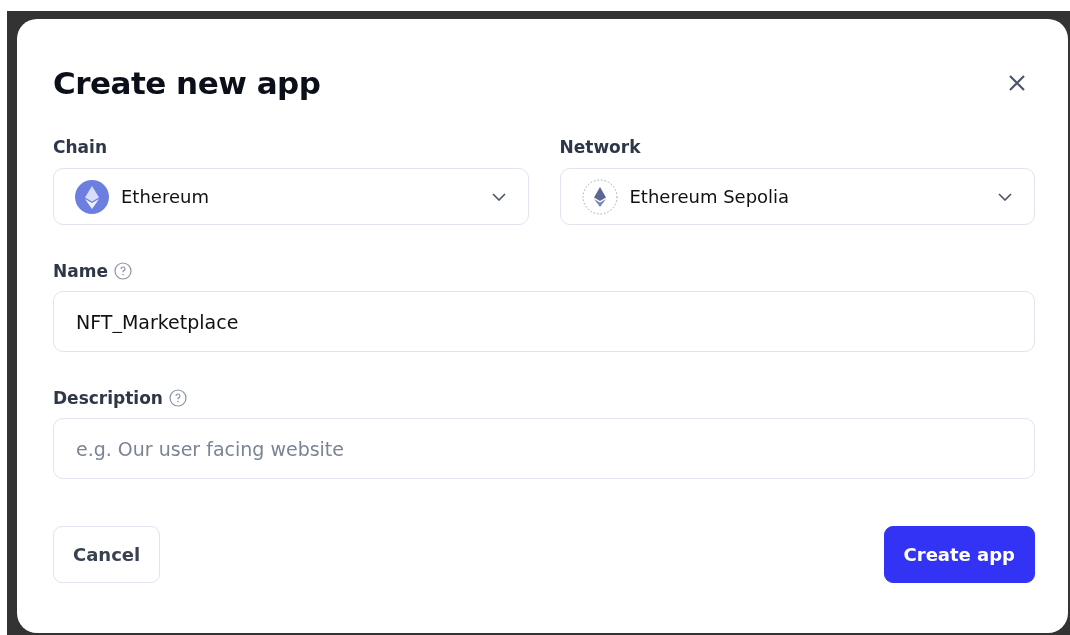  I want to click on close-icon, so click(1017, 83).